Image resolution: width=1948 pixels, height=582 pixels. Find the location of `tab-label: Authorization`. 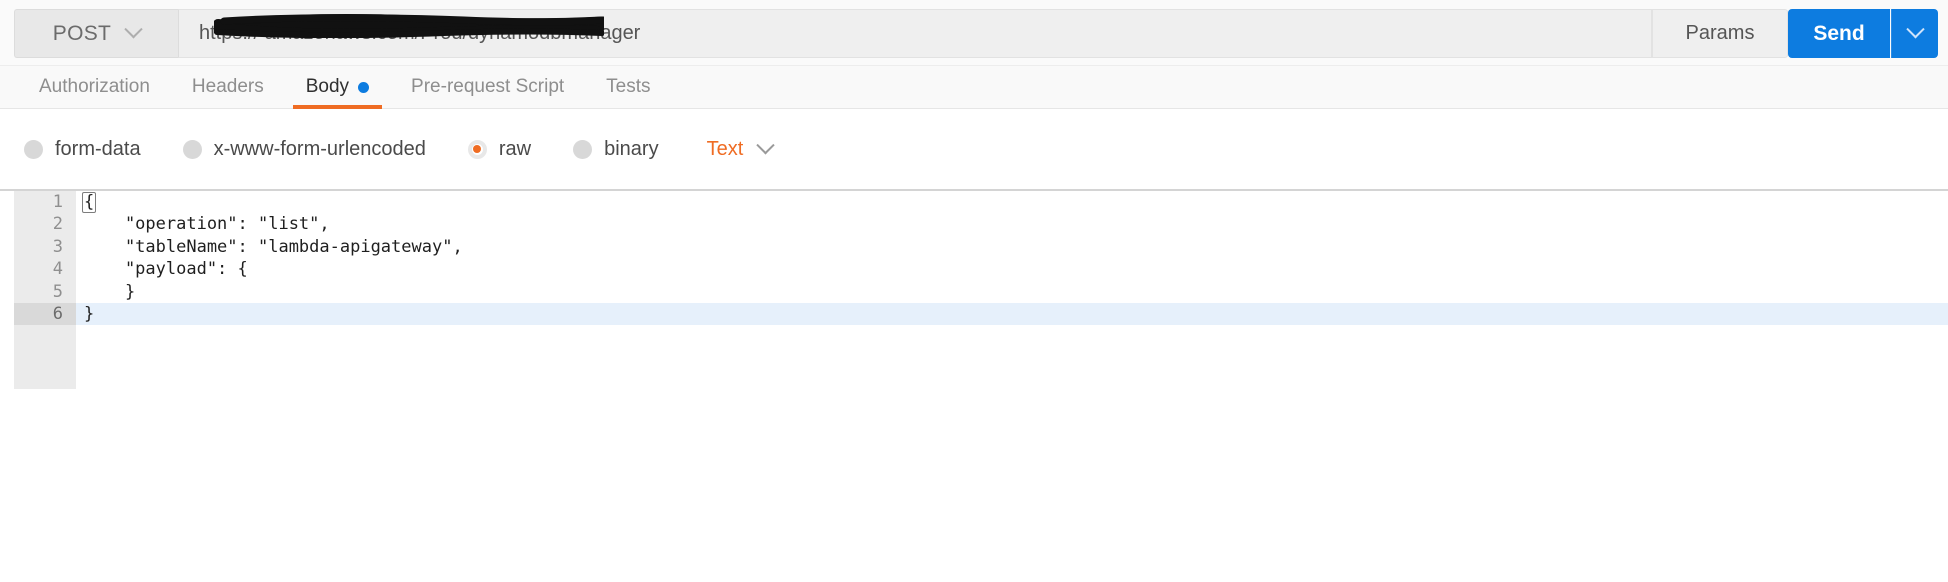

tab-label: Authorization is located at coordinates (94, 86).